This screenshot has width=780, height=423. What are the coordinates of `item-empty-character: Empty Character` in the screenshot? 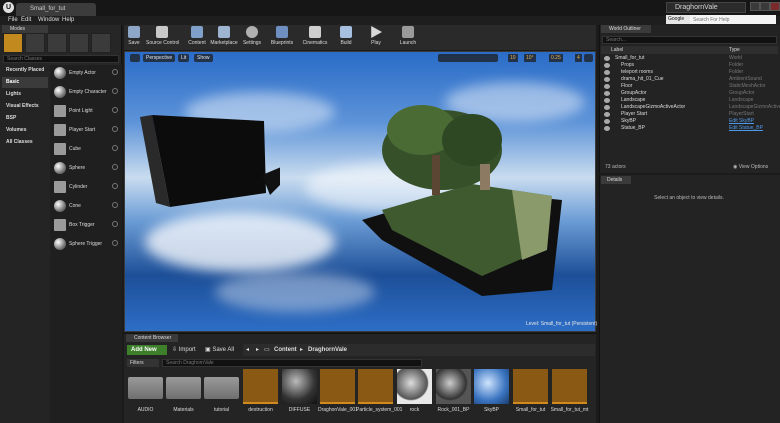 It's located at (86, 93).